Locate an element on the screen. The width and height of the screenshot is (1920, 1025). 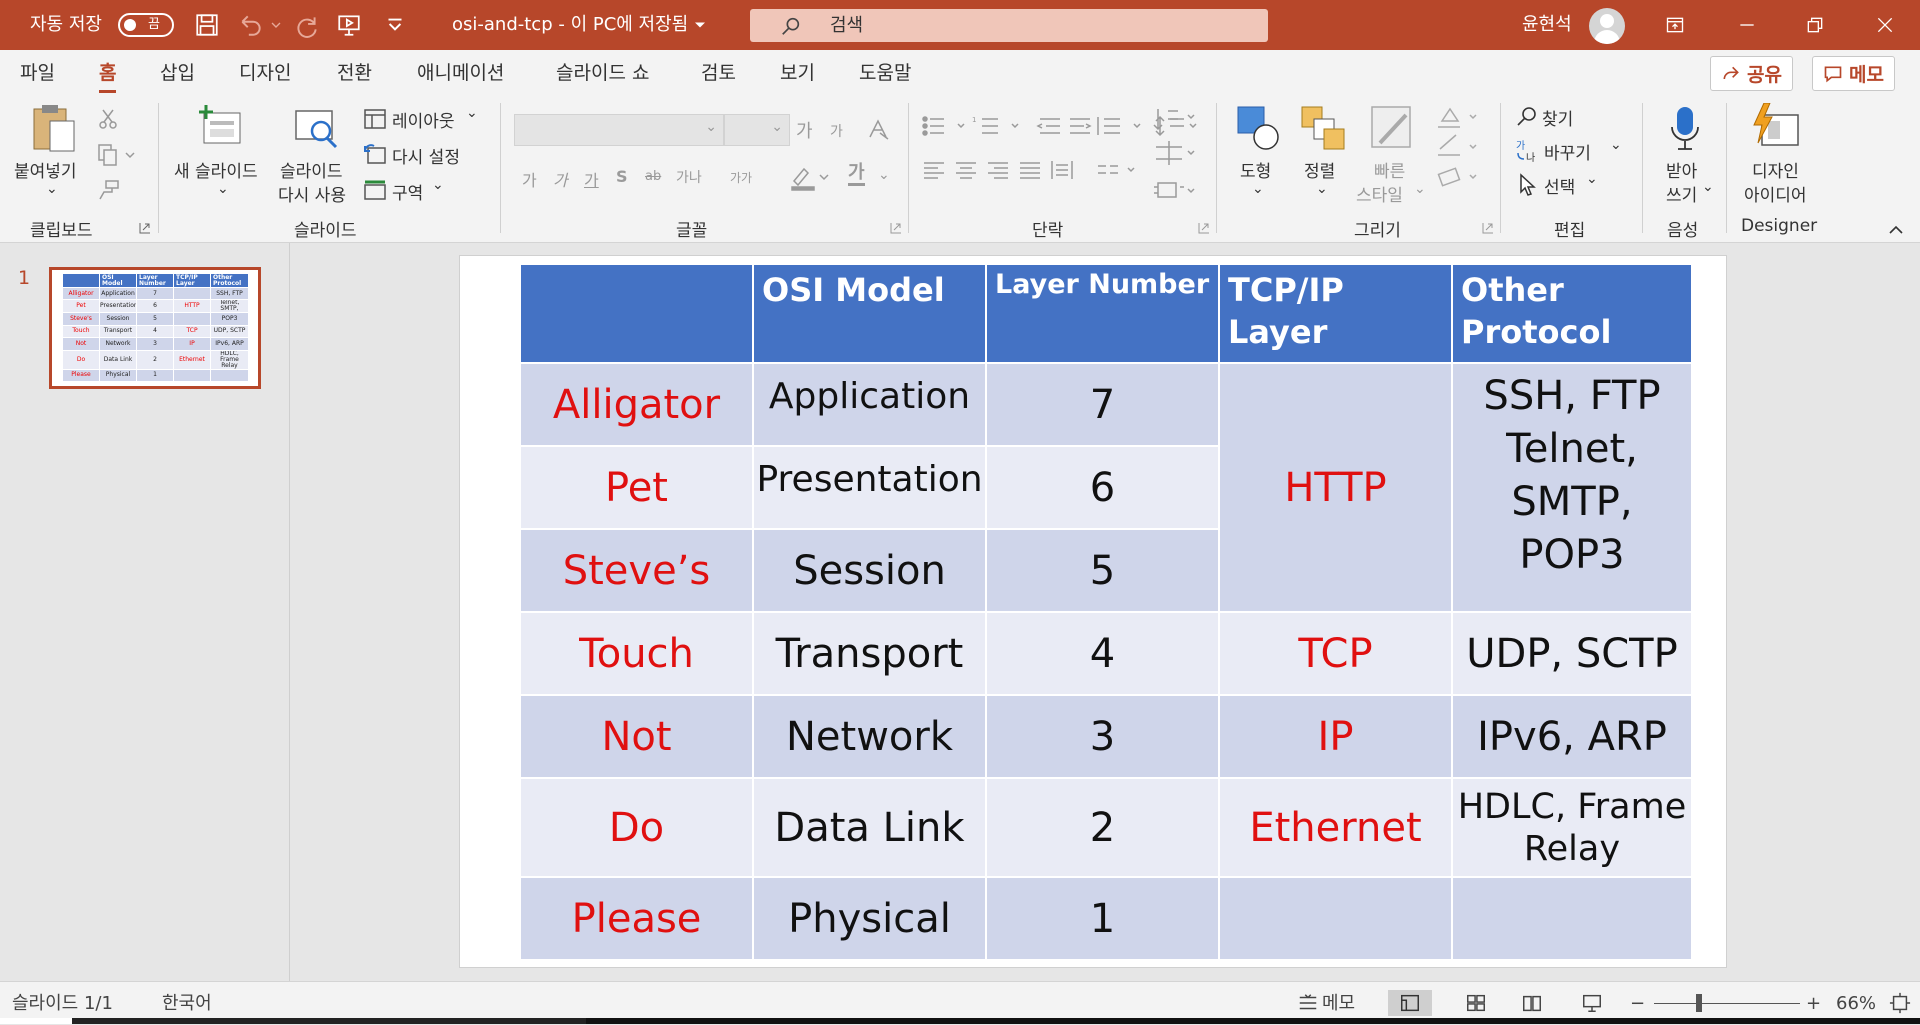
arrange-button: 정렬 is located at coordinates (1319, 169).